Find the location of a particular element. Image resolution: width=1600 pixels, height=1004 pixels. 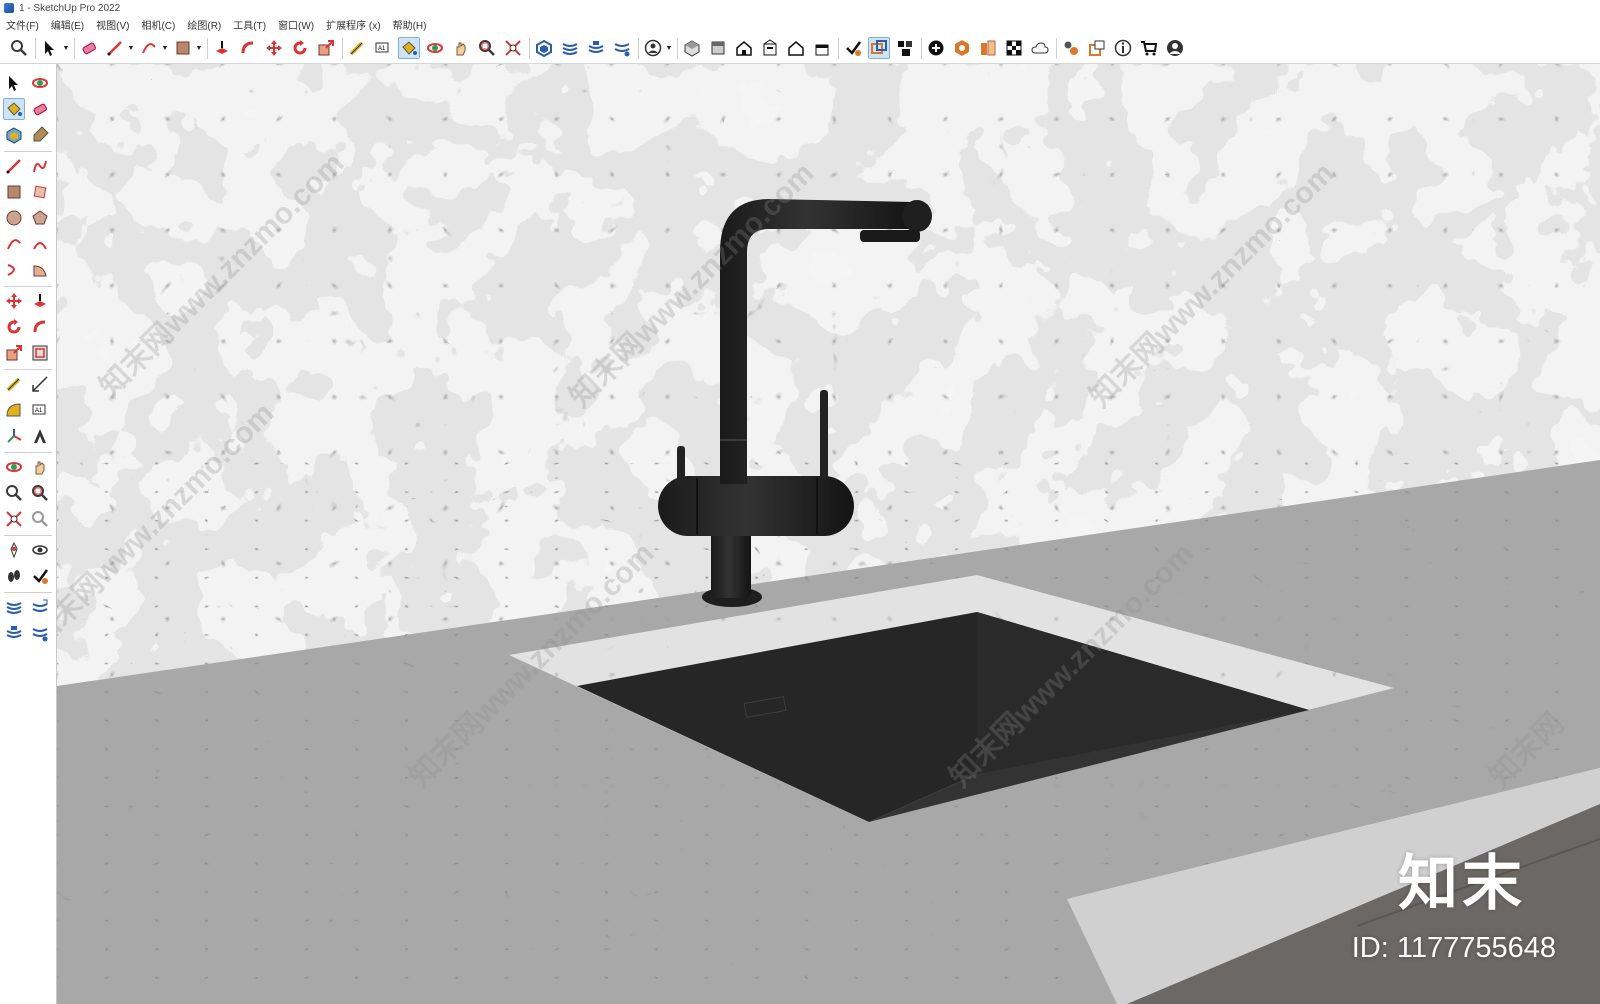

geo-button is located at coordinates (962, 48).